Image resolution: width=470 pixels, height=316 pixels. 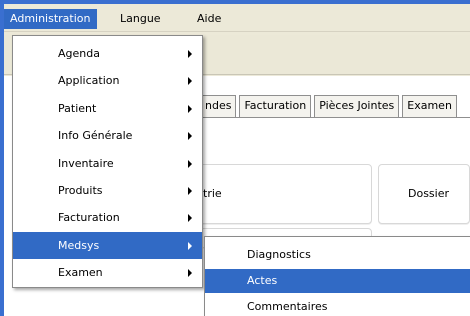 I want to click on menu-item-inventaire: Inventaire, so click(x=107, y=163).